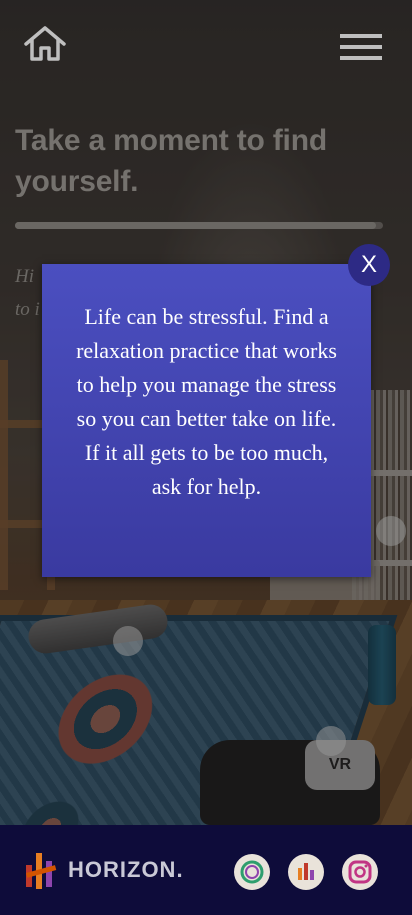  What do you see at coordinates (41, 871) in the screenshot?
I see `horizon-logo-icon` at bounding box center [41, 871].